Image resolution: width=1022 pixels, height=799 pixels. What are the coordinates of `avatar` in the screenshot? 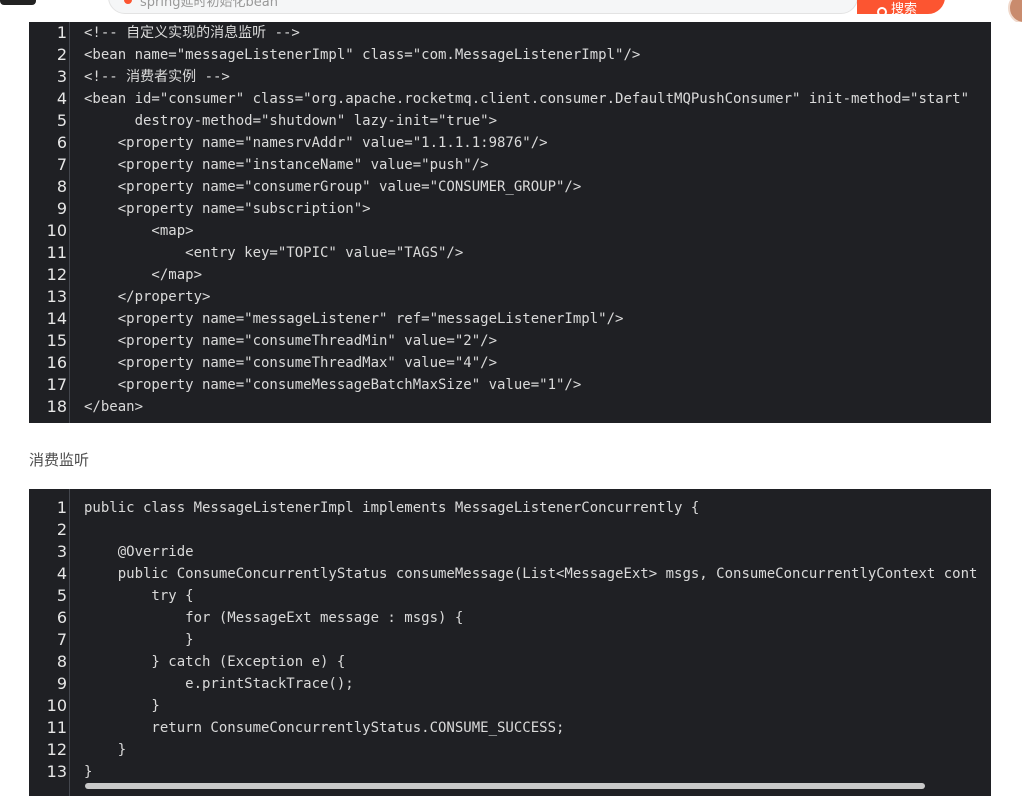 It's located at (1015, 11).